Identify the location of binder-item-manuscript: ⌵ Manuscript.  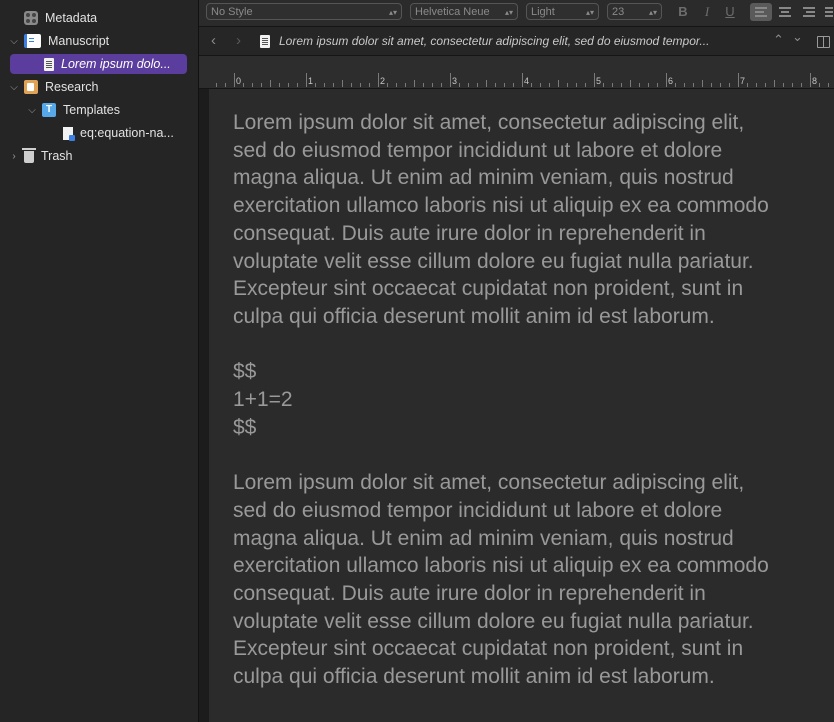
(98, 41).